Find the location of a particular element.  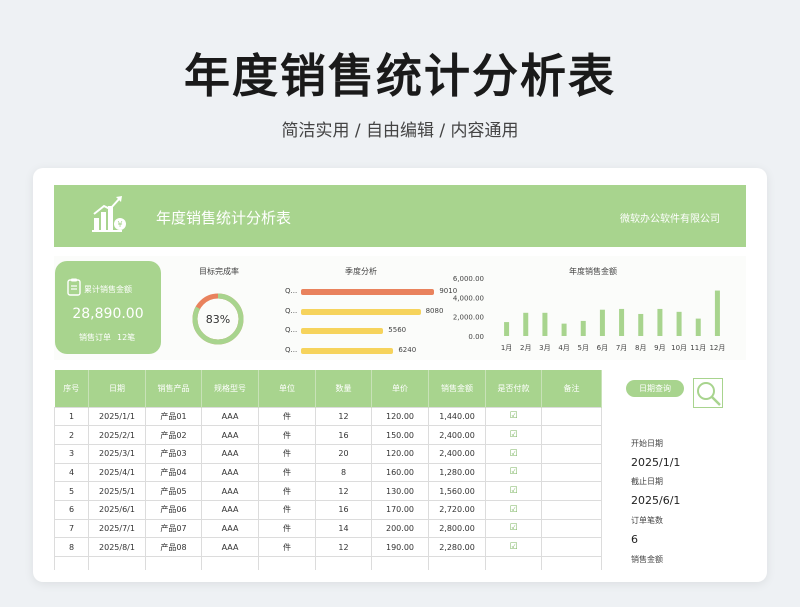

column-header: 备注 is located at coordinates (571, 388).